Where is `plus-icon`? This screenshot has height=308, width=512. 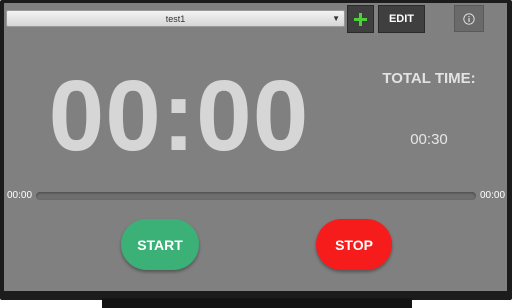 plus-icon is located at coordinates (360, 19).